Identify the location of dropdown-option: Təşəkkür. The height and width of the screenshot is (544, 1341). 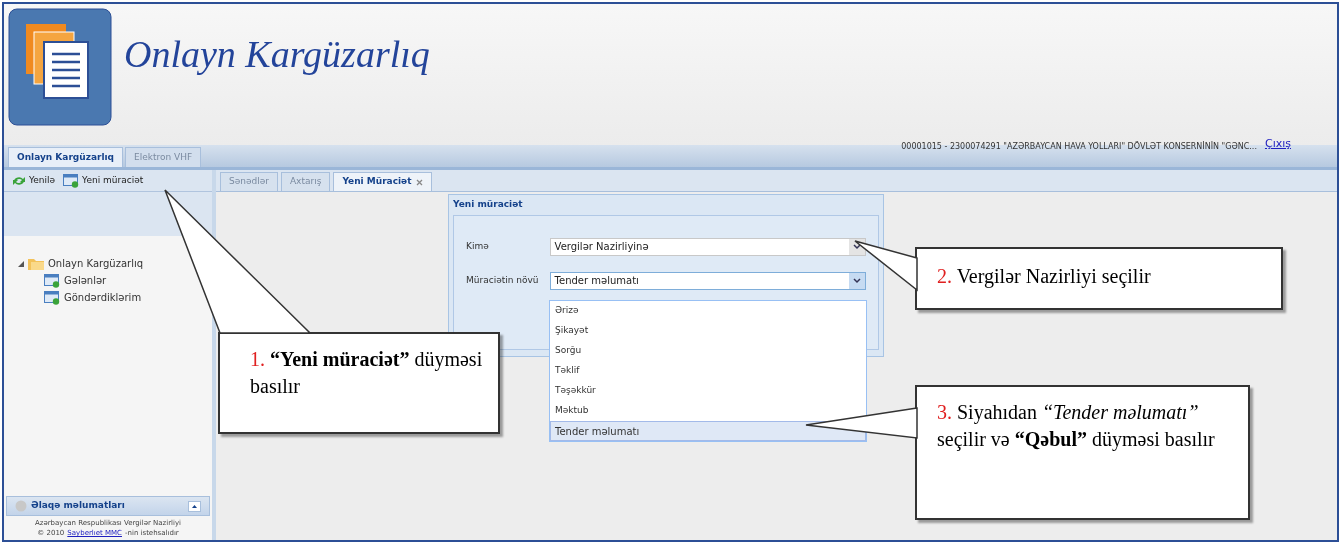
(708, 391).